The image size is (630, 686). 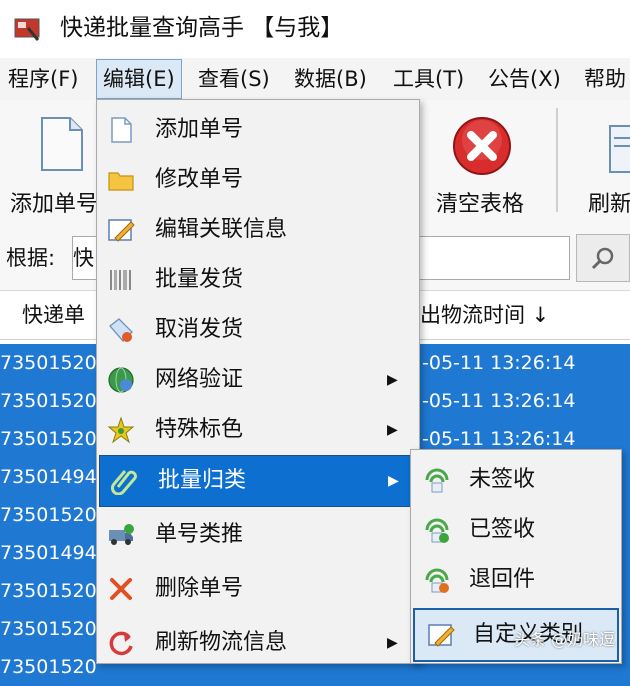 What do you see at coordinates (482, 148) in the screenshot?
I see `clear-x-icon` at bounding box center [482, 148].